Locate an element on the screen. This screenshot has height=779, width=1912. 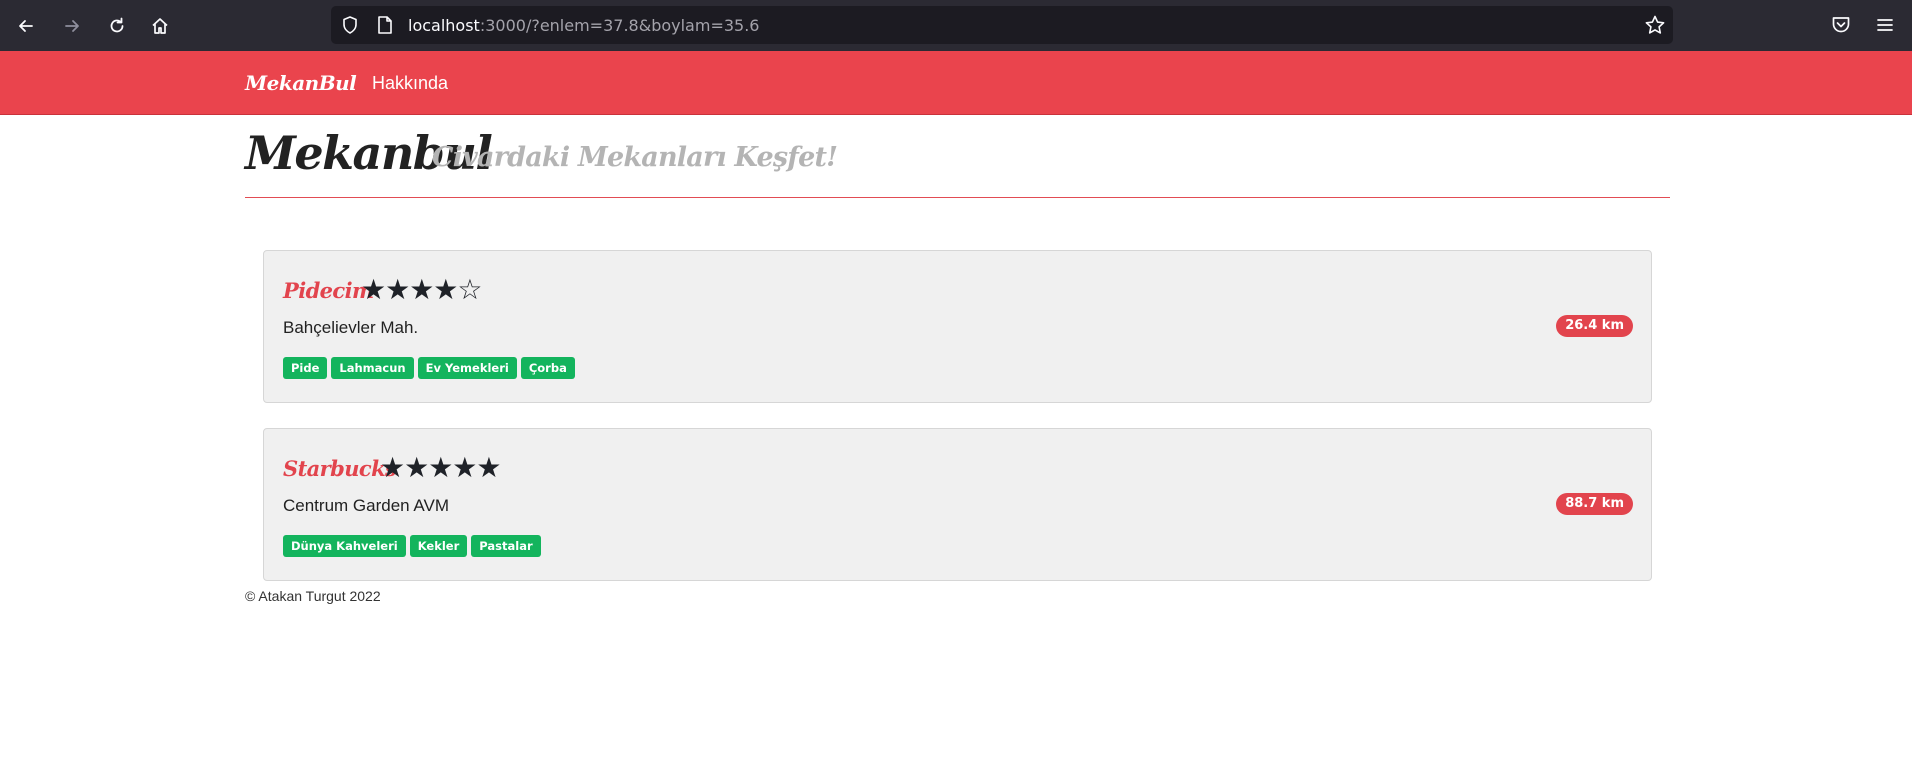
page-icon is located at coordinates (385, 25).